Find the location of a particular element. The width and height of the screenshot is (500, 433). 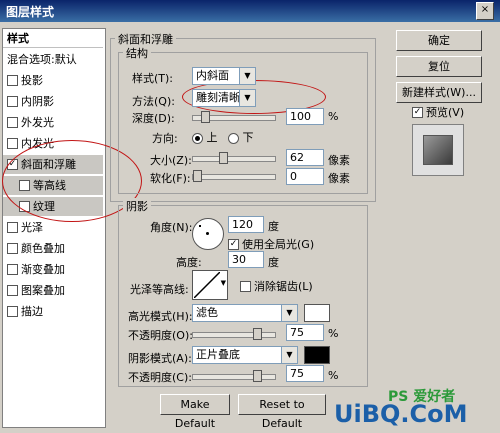

angle-input: 120 is located at coordinates (246, 224).